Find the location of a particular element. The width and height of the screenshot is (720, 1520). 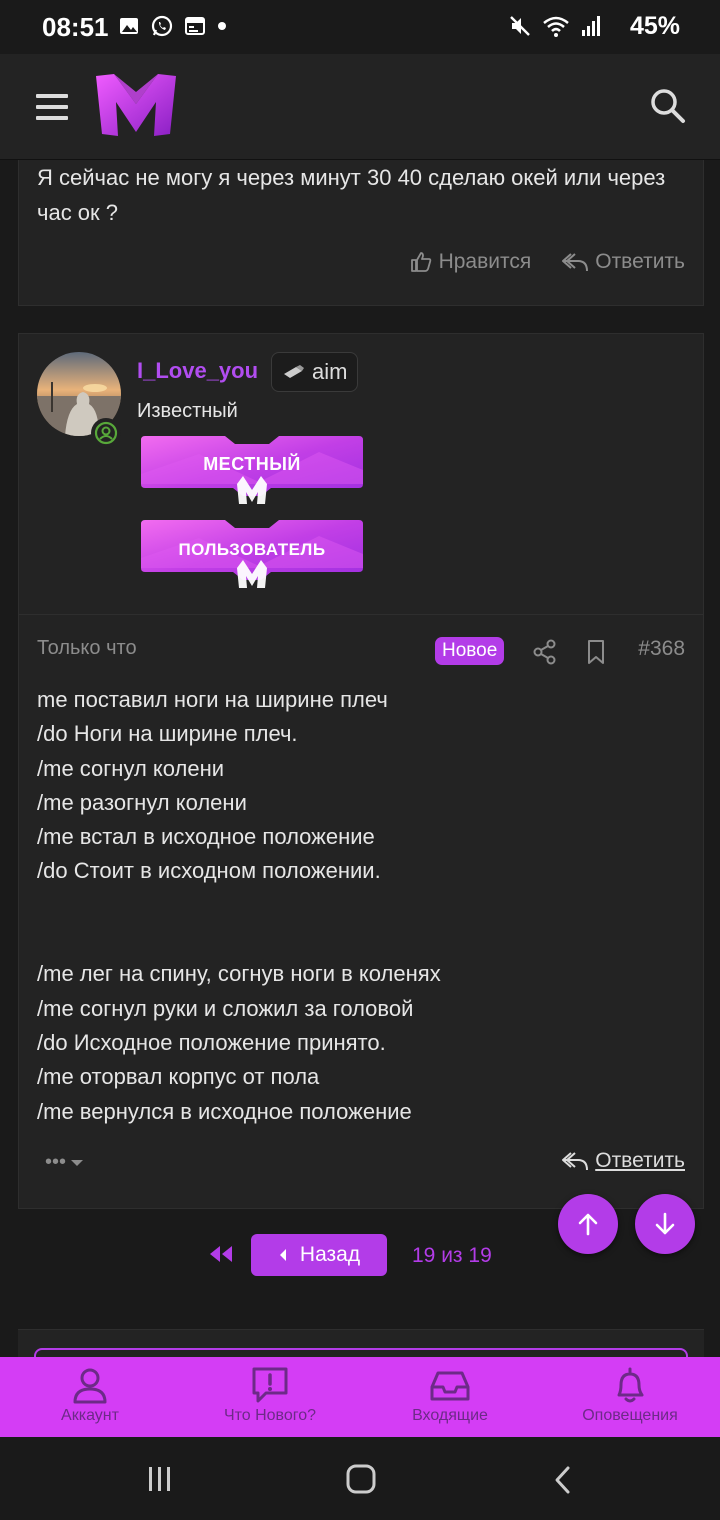

inbox-icon is located at coordinates (450, 1386).